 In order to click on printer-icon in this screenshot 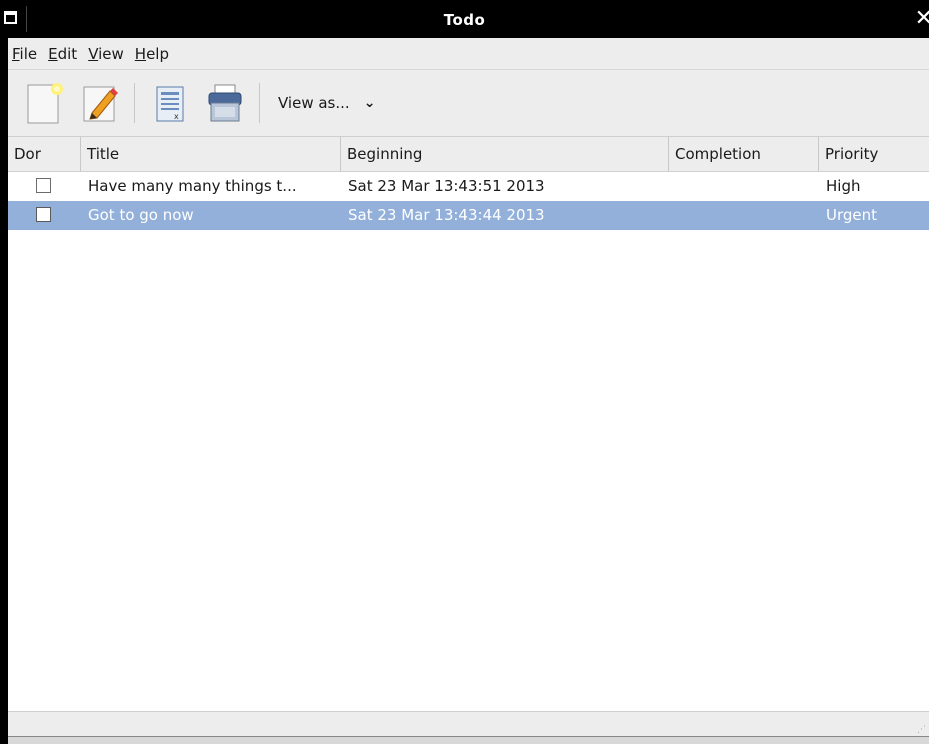, I will do `click(225, 103)`.